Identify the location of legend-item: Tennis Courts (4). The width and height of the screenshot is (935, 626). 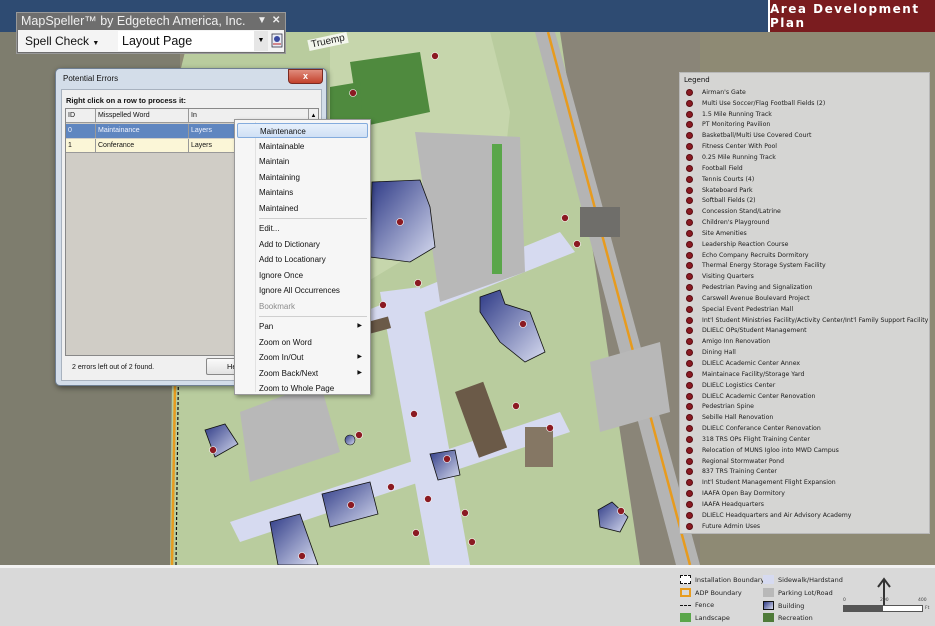
(807, 179).